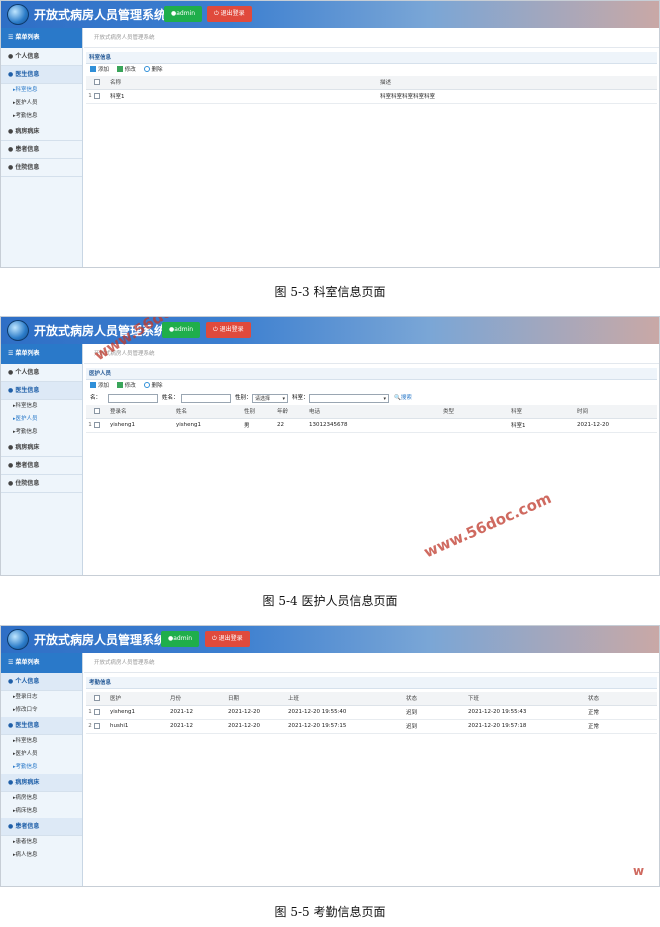  I want to click on sidebar-group-label: 患者信息, so click(27, 826).